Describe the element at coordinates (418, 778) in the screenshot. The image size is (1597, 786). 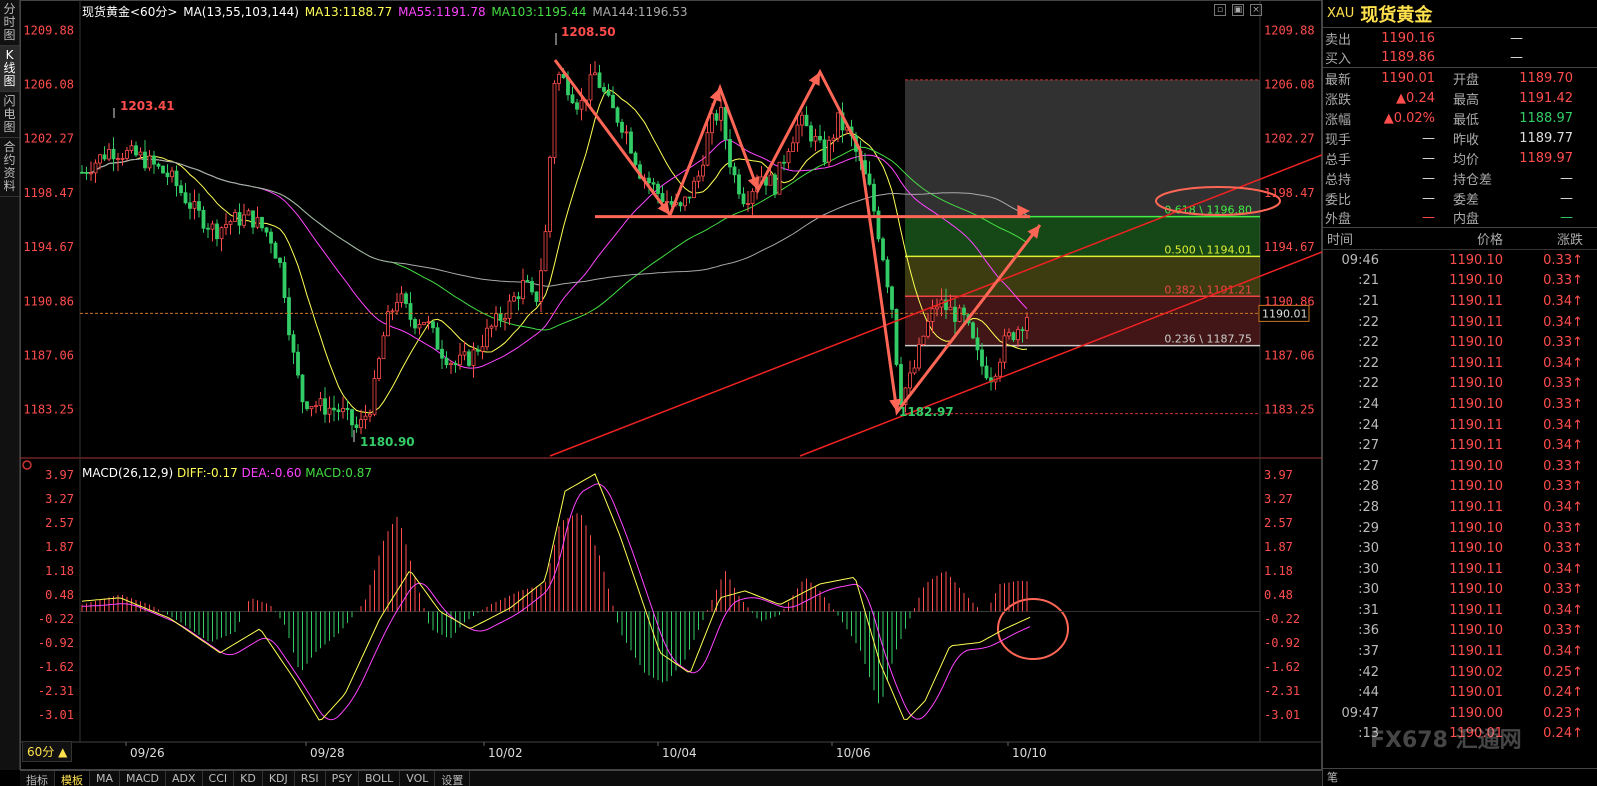
I see `tab-vol: VOL` at that location.